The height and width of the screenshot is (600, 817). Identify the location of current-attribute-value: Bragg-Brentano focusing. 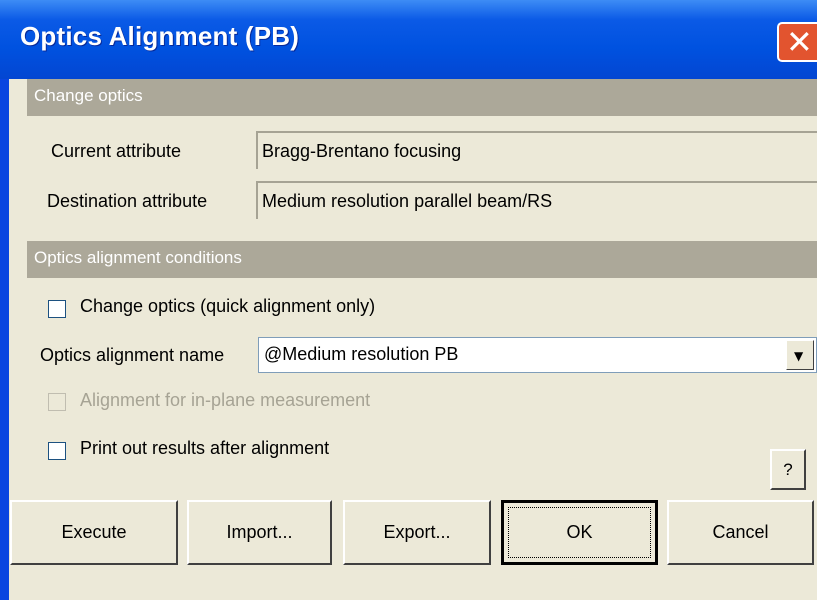
(362, 151).